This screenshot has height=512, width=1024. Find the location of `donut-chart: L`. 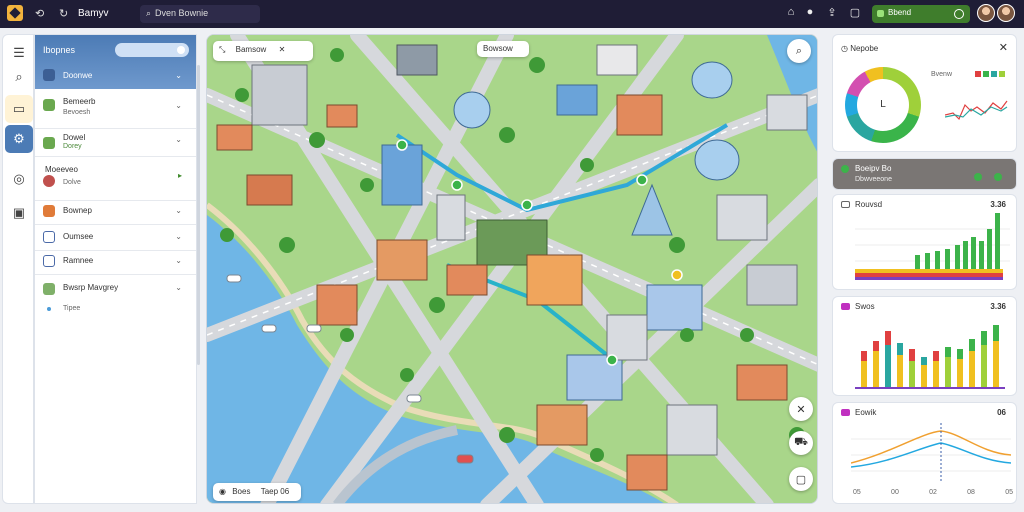

donut-chart: L is located at coordinates (883, 105).